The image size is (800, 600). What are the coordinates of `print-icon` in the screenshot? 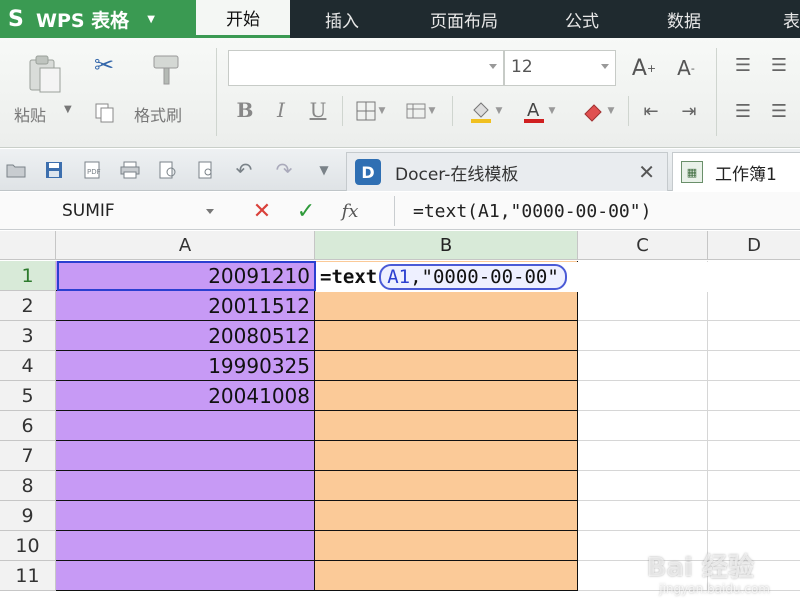 It's located at (130, 170).